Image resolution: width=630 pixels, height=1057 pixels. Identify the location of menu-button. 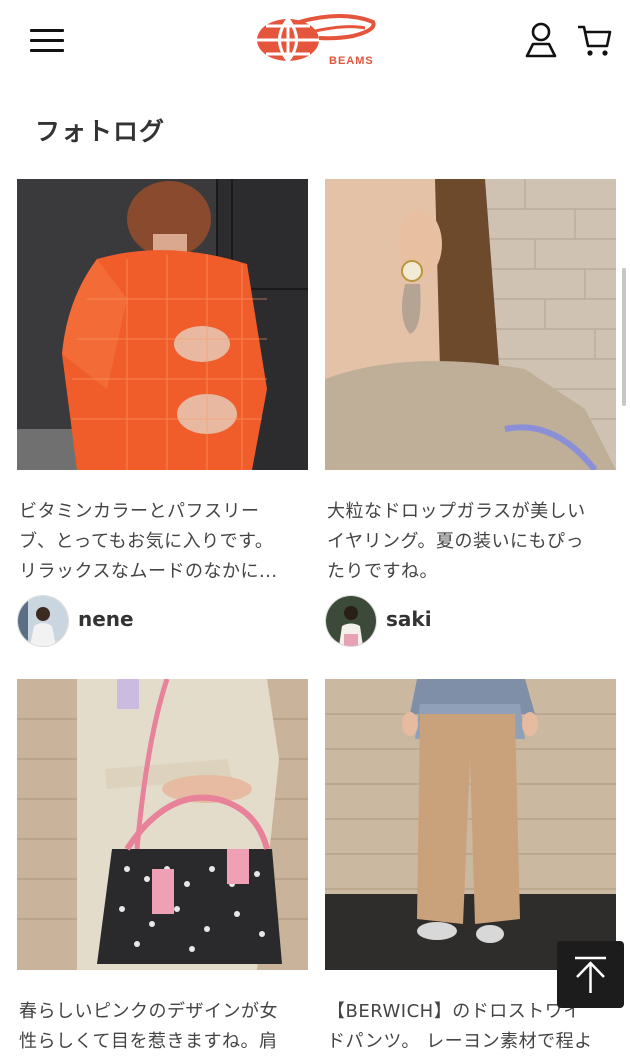
(47, 41).